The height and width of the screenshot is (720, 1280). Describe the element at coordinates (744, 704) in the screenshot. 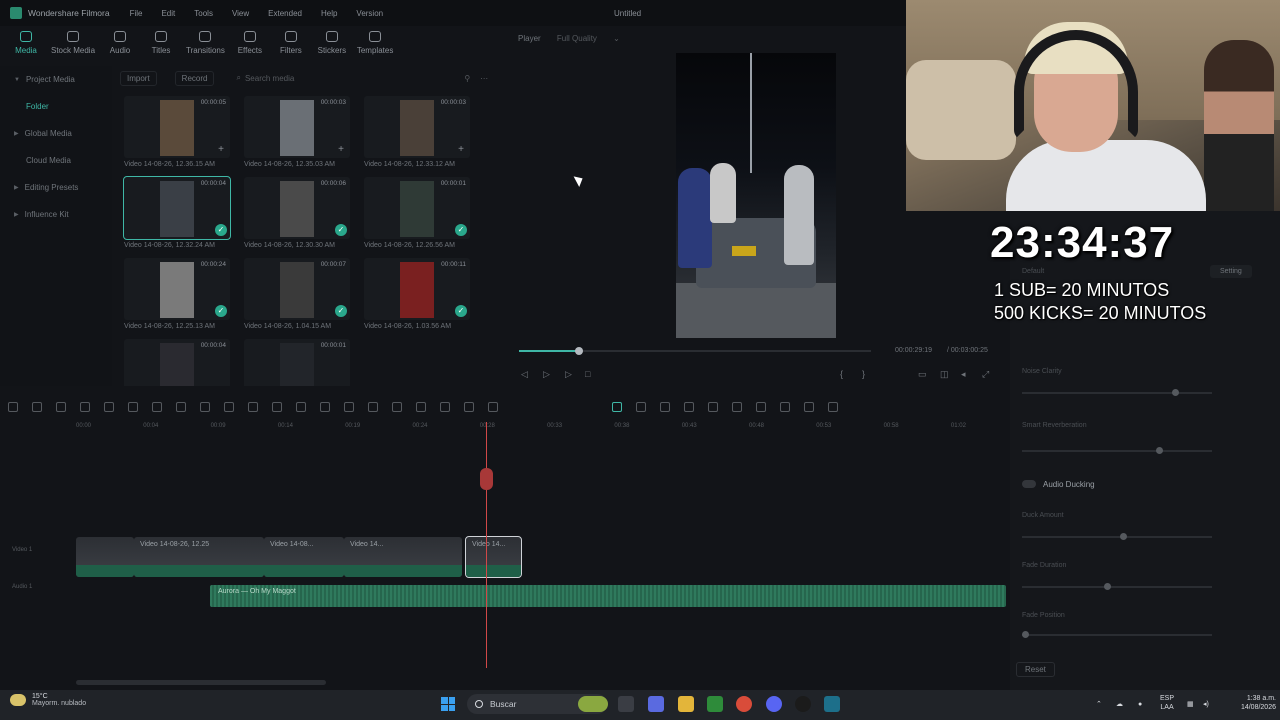

I see `chrome-icon` at that location.